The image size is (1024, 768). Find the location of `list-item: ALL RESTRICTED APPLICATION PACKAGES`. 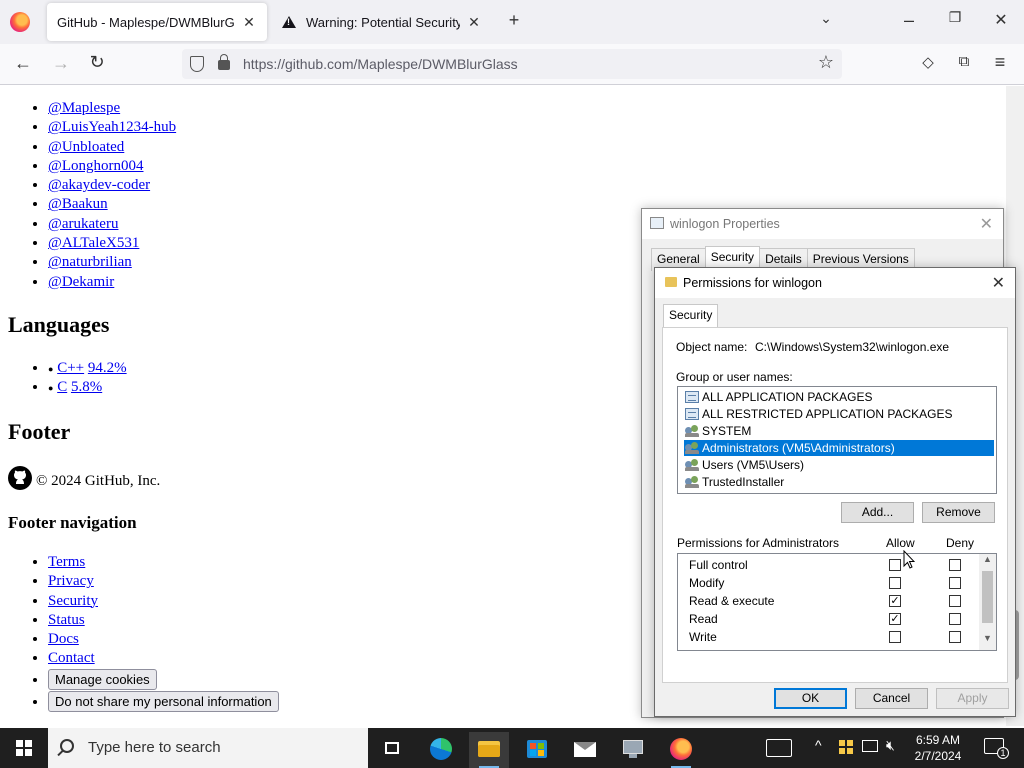

list-item: ALL RESTRICTED APPLICATION PACKAGES is located at coordinates (839, 414).